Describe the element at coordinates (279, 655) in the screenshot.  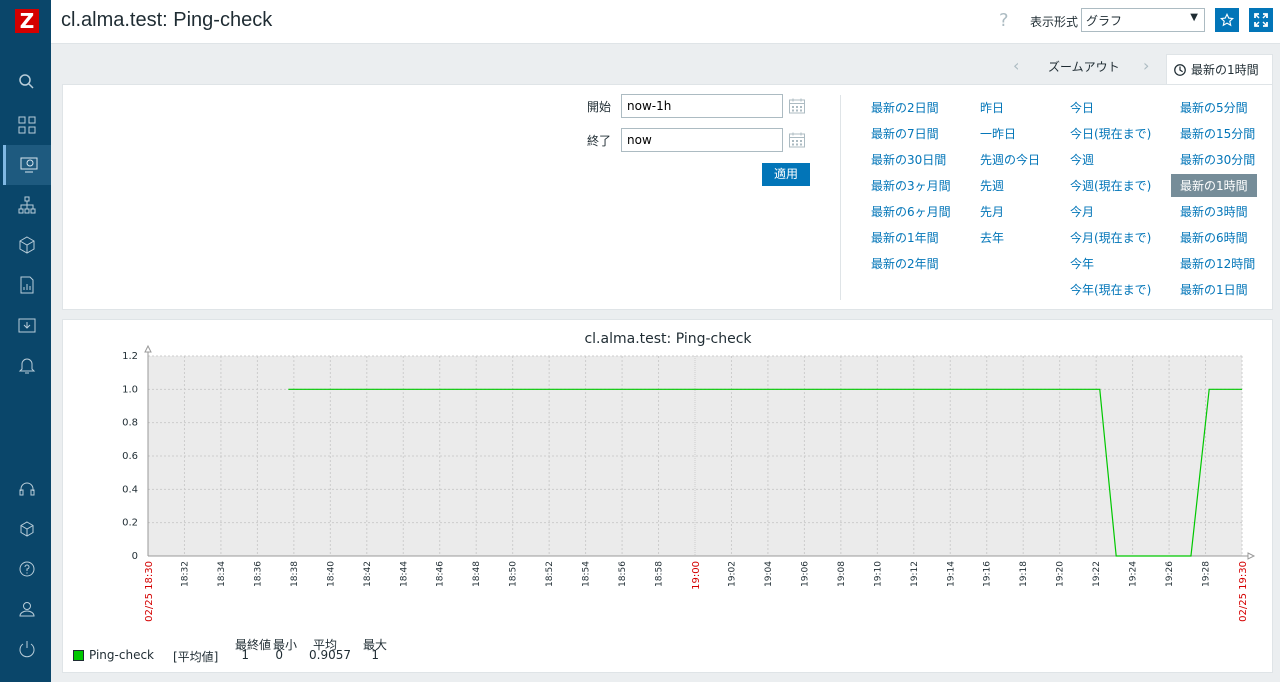
I see `legend-value: 0` at that location.